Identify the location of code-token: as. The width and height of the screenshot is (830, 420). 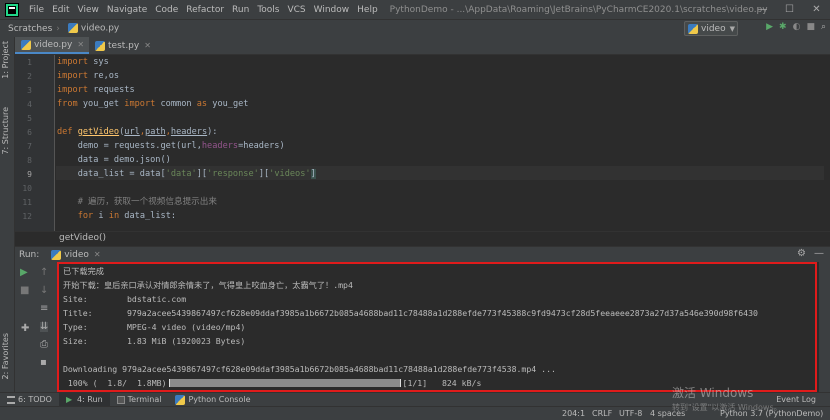
(202, 104).